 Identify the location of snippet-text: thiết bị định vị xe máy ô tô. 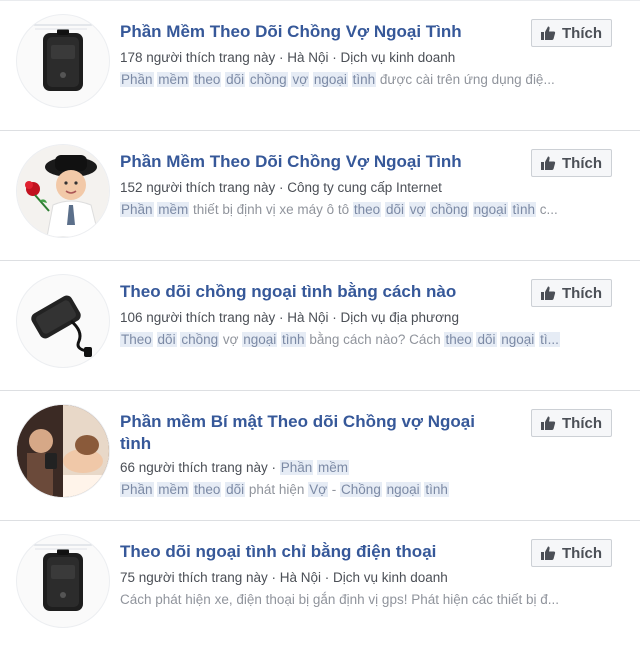
(271, 209).